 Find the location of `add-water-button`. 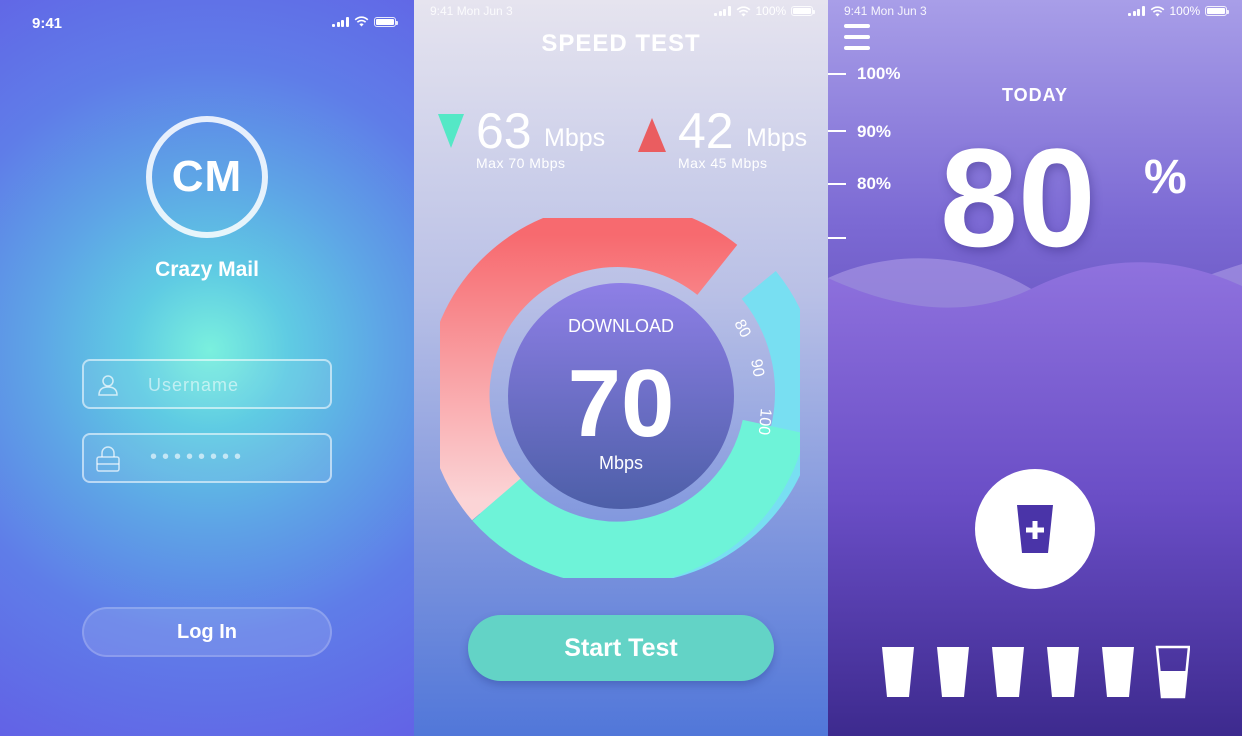

add-water-button is located at coordinates (1035, 529).